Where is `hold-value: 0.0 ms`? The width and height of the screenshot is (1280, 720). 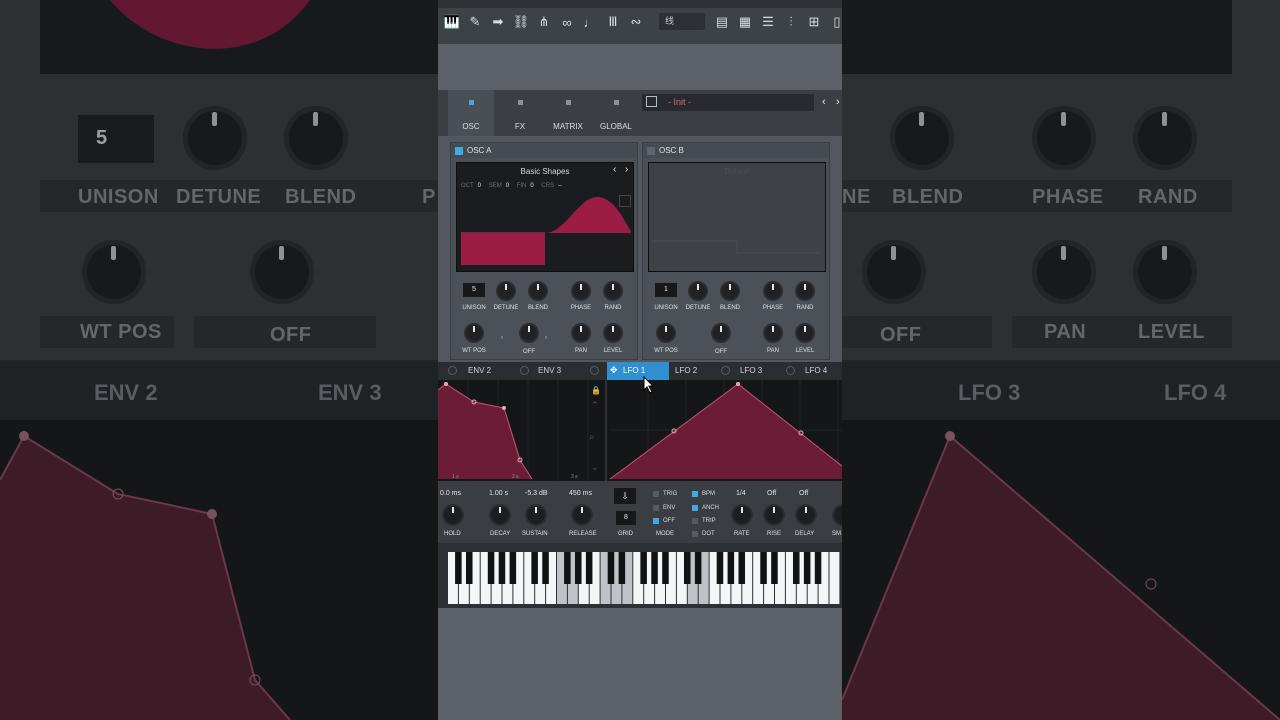
hold-value: 0.0 ms is located at coordinates (450, 493).